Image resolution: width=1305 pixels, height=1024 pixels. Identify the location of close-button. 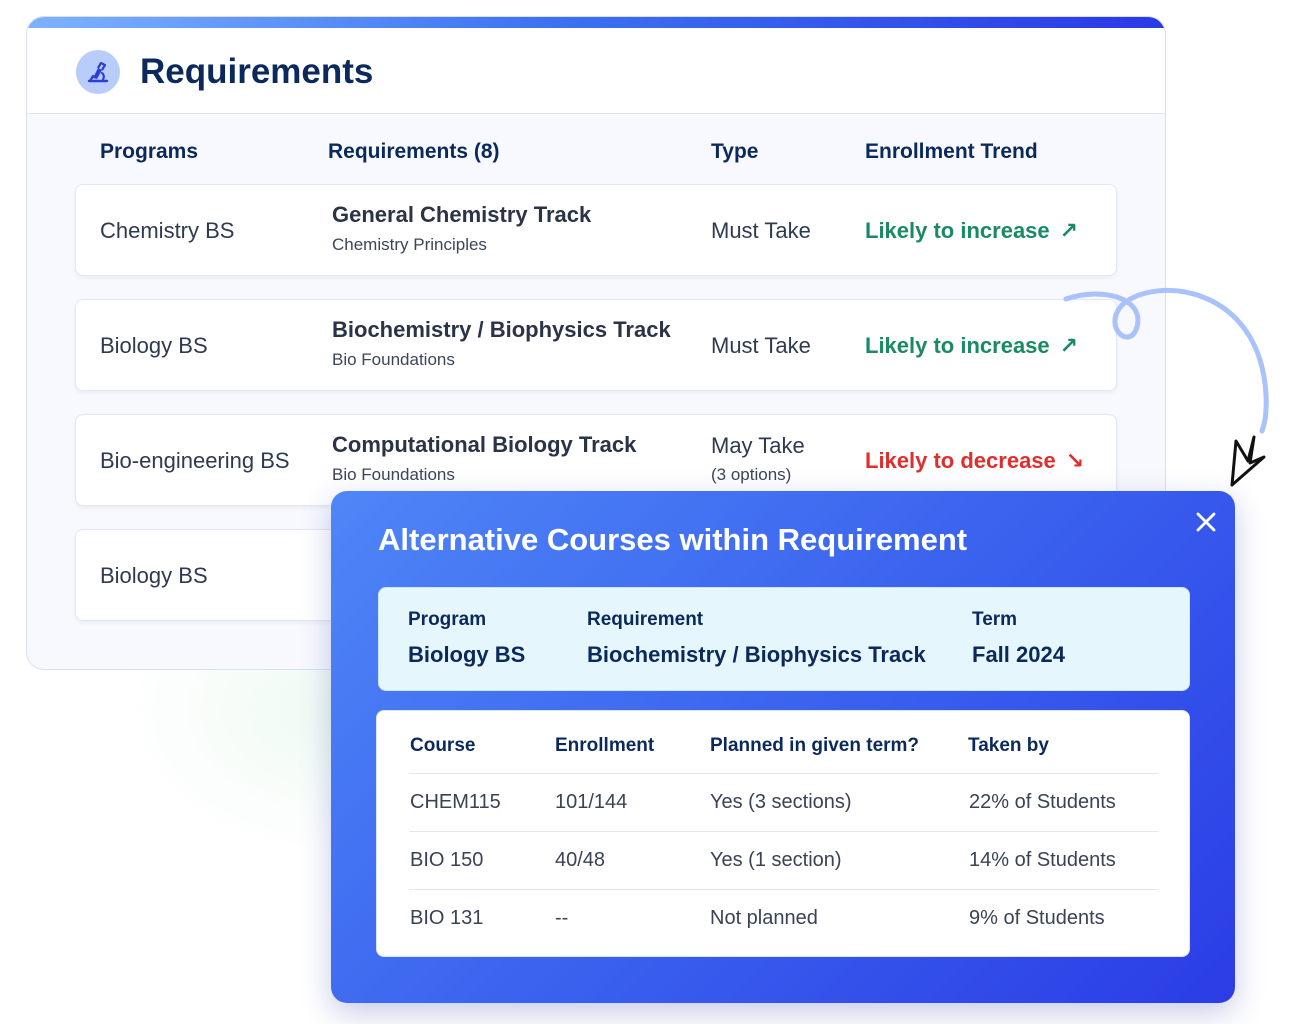
(1206, 522).